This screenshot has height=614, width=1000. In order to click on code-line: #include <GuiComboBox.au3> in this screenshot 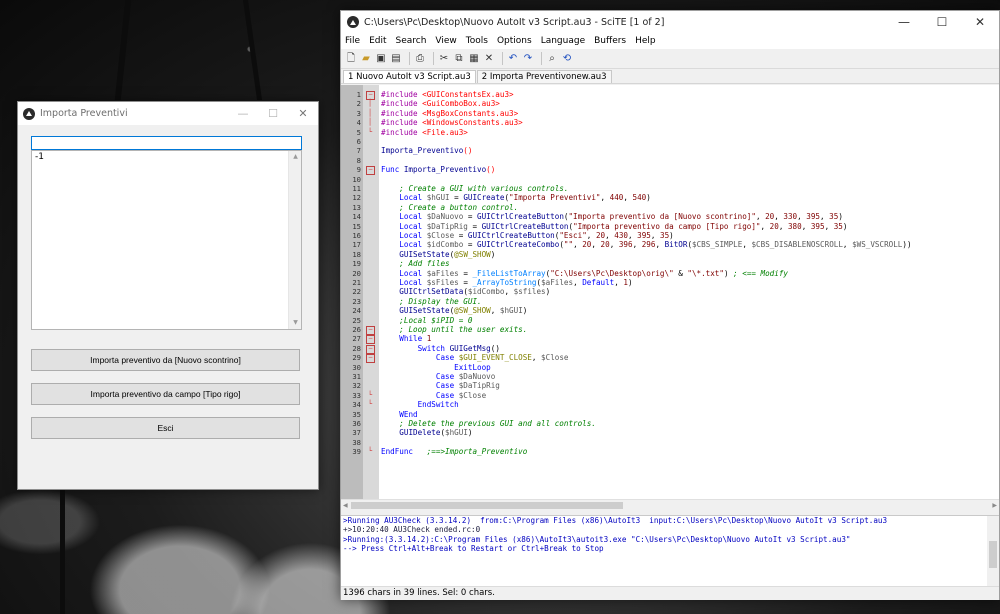, I will do `click(440, 103)`.